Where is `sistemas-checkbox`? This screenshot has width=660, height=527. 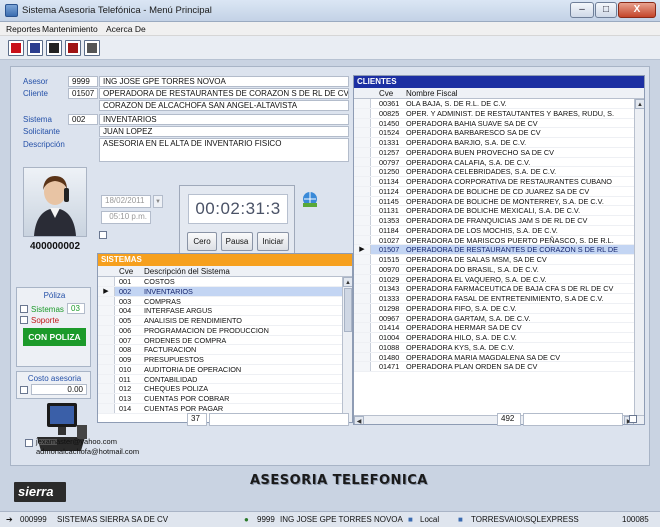
sistemas-checkbox is located at coordinates (24, 310).